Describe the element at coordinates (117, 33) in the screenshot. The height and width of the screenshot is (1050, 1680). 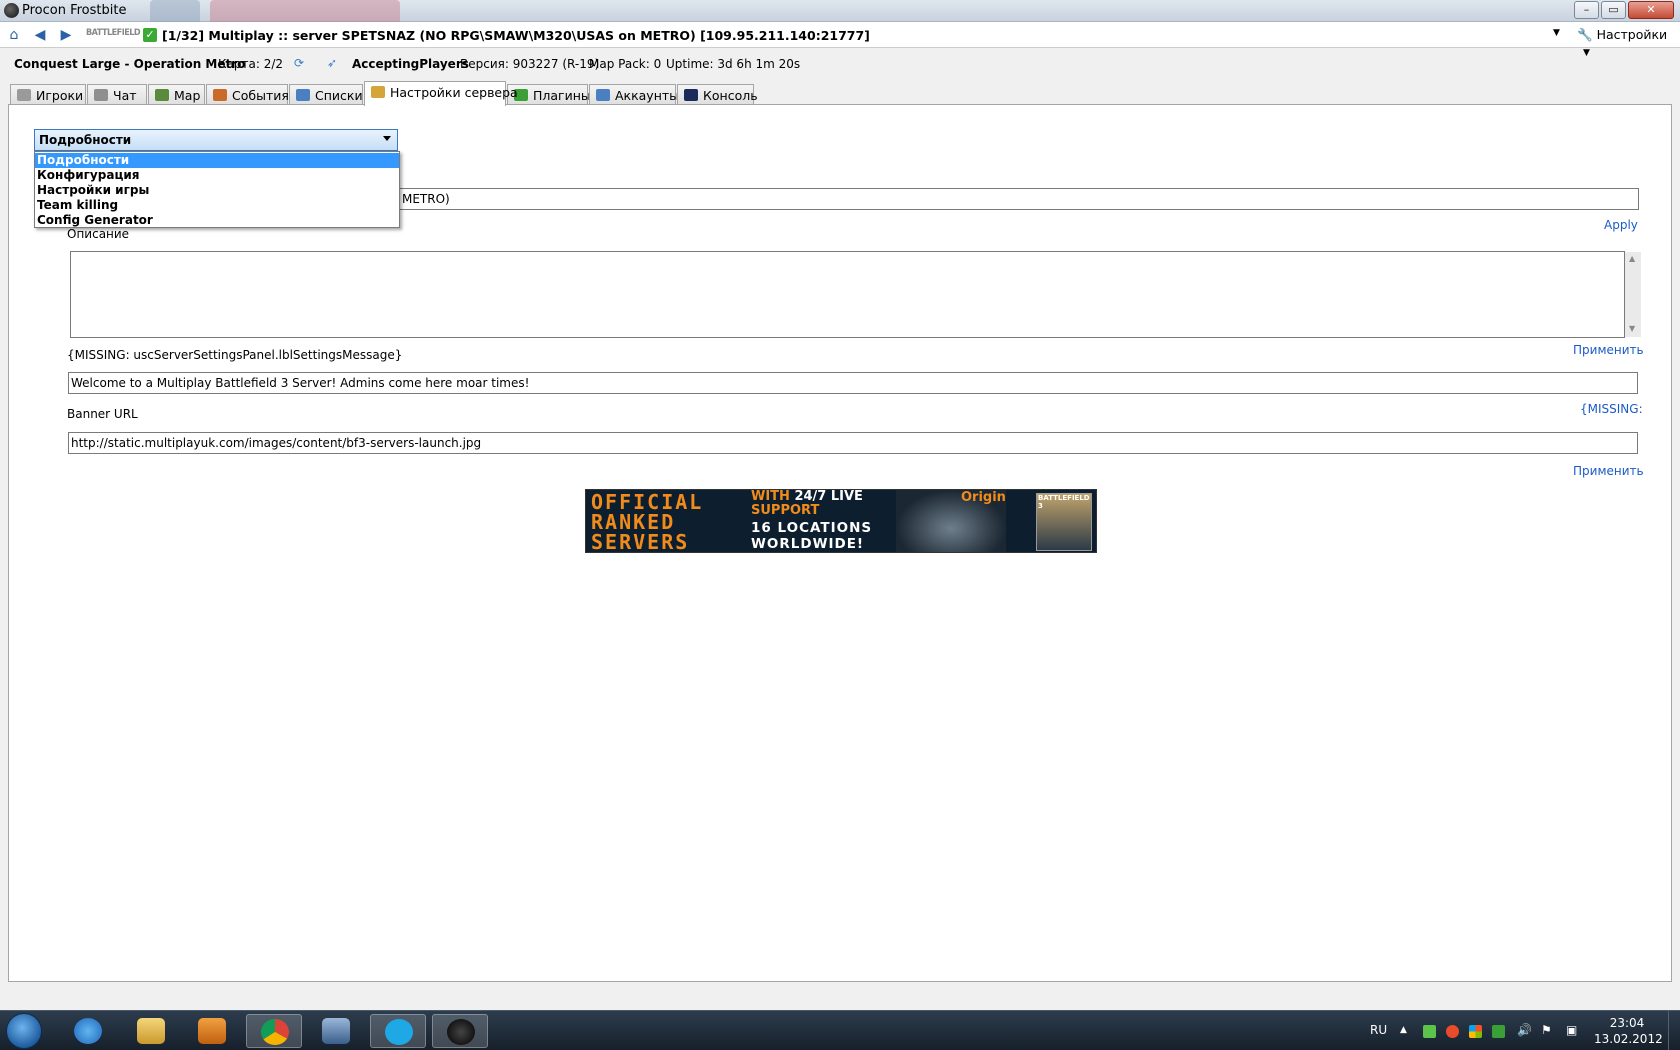
I see `battlefield-logo: BATTLEFIELD 3` at that location.